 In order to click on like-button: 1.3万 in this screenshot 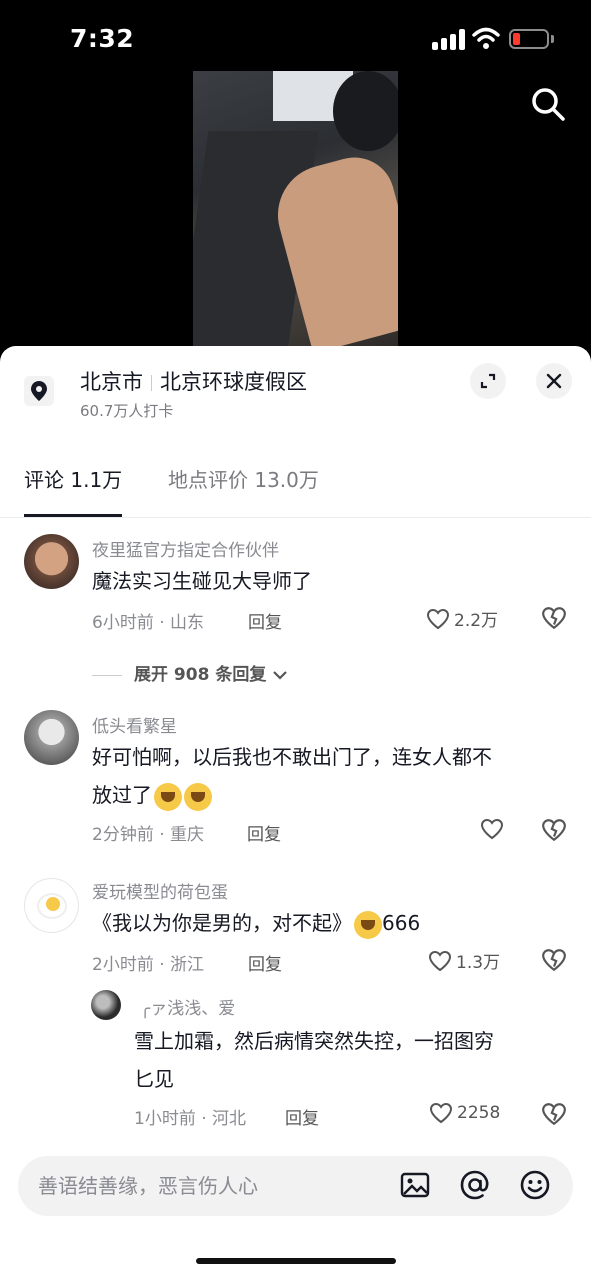, I will do `click(464, 960)`.